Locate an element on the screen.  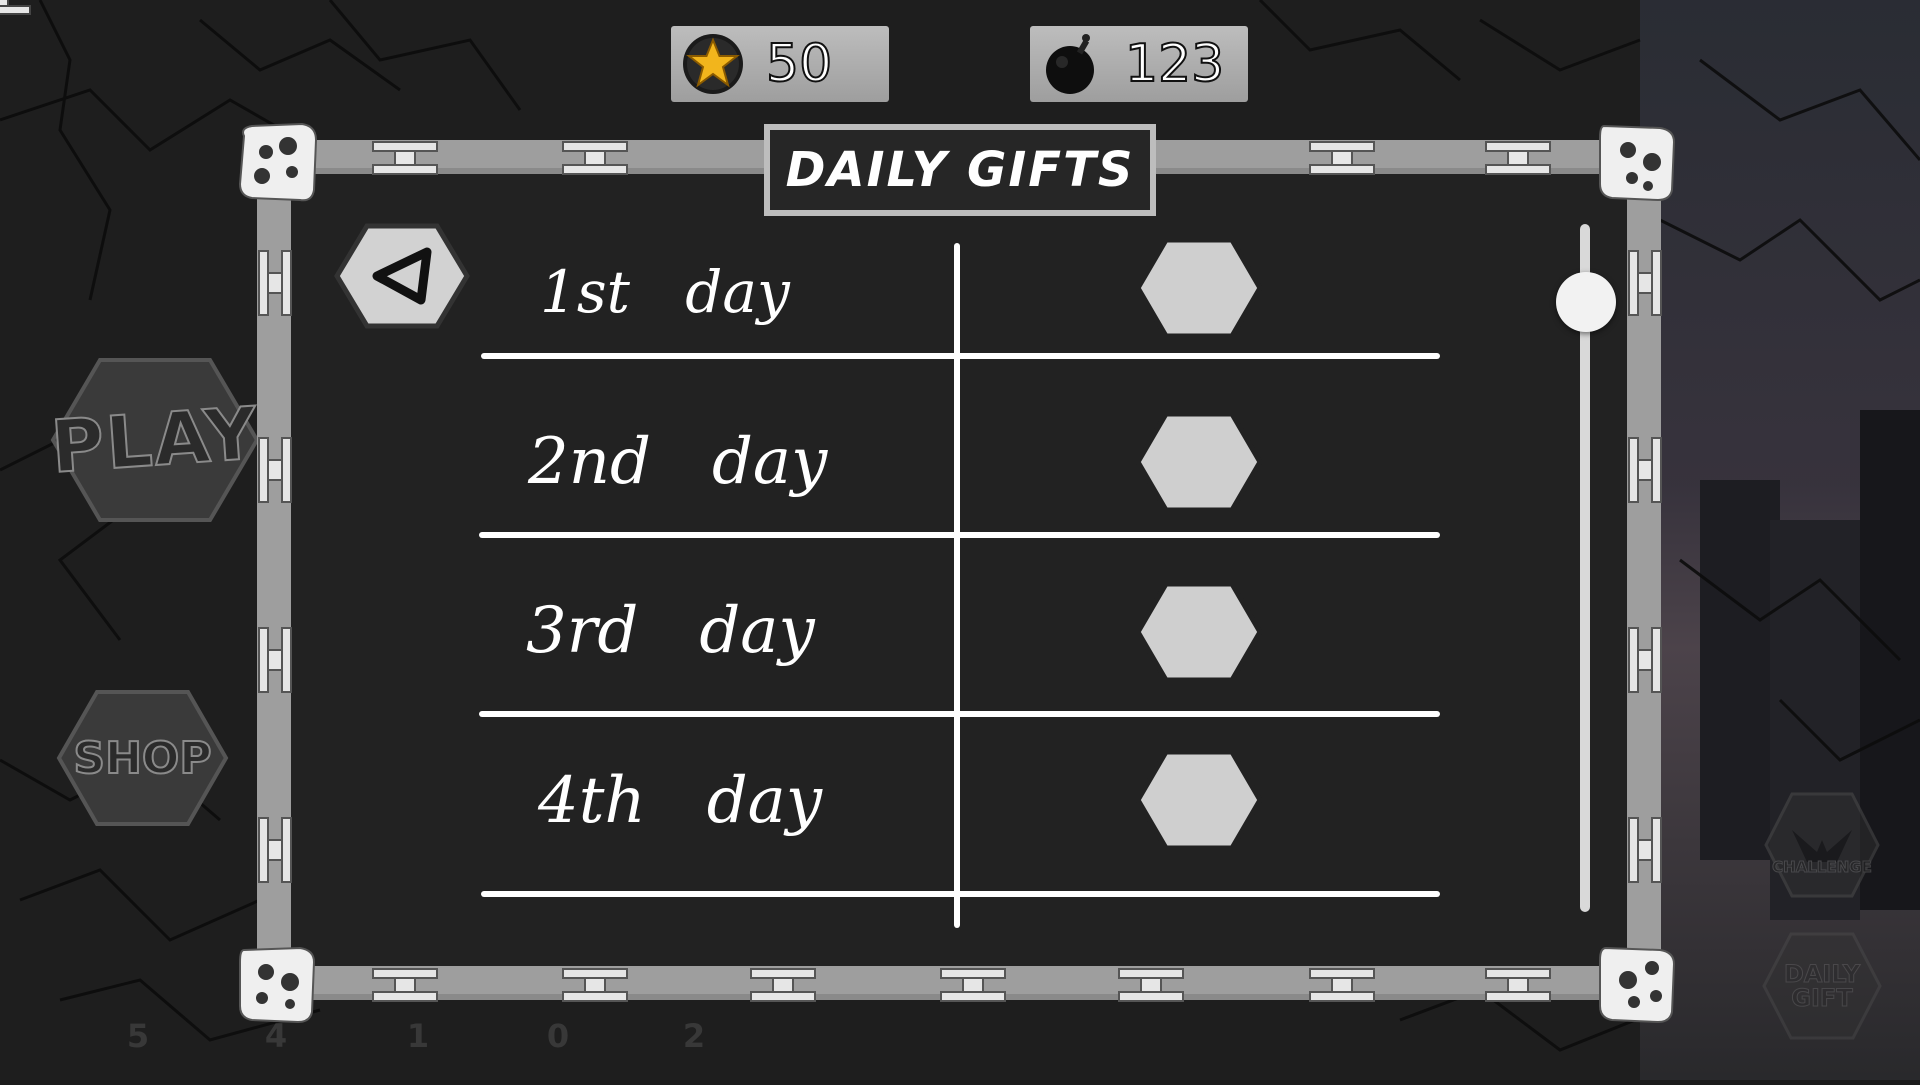
dialog-title-box: DAILY GIFTS is located at coordinates (960, 170).